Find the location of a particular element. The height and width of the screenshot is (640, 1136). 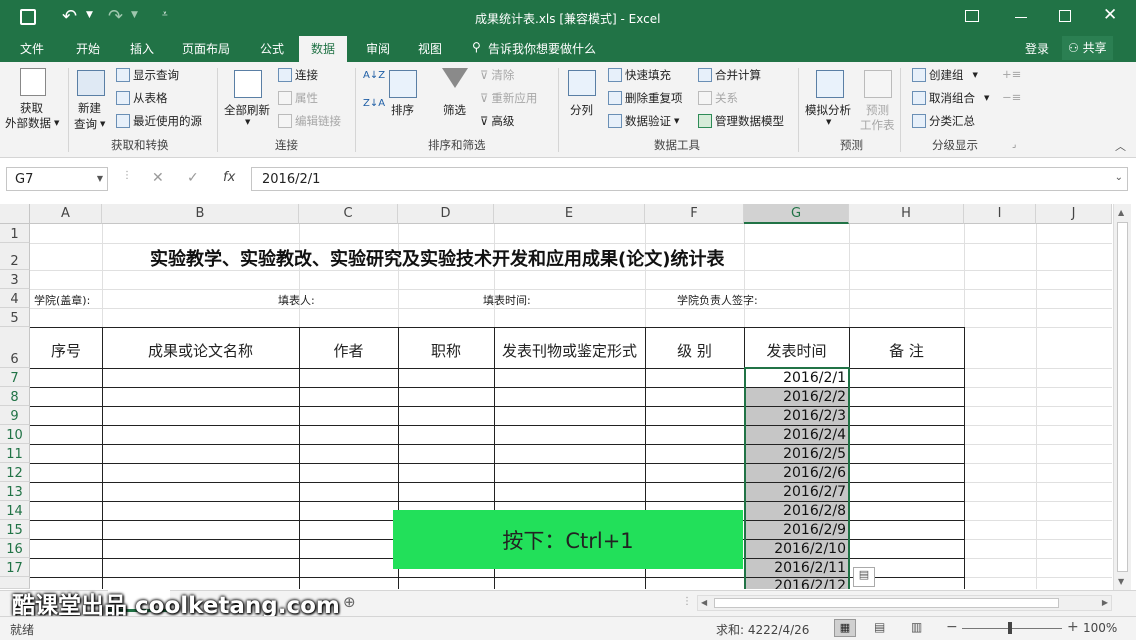

tell-me-input: 告诉我你想要做什么 is located at coordinates (542, 48).